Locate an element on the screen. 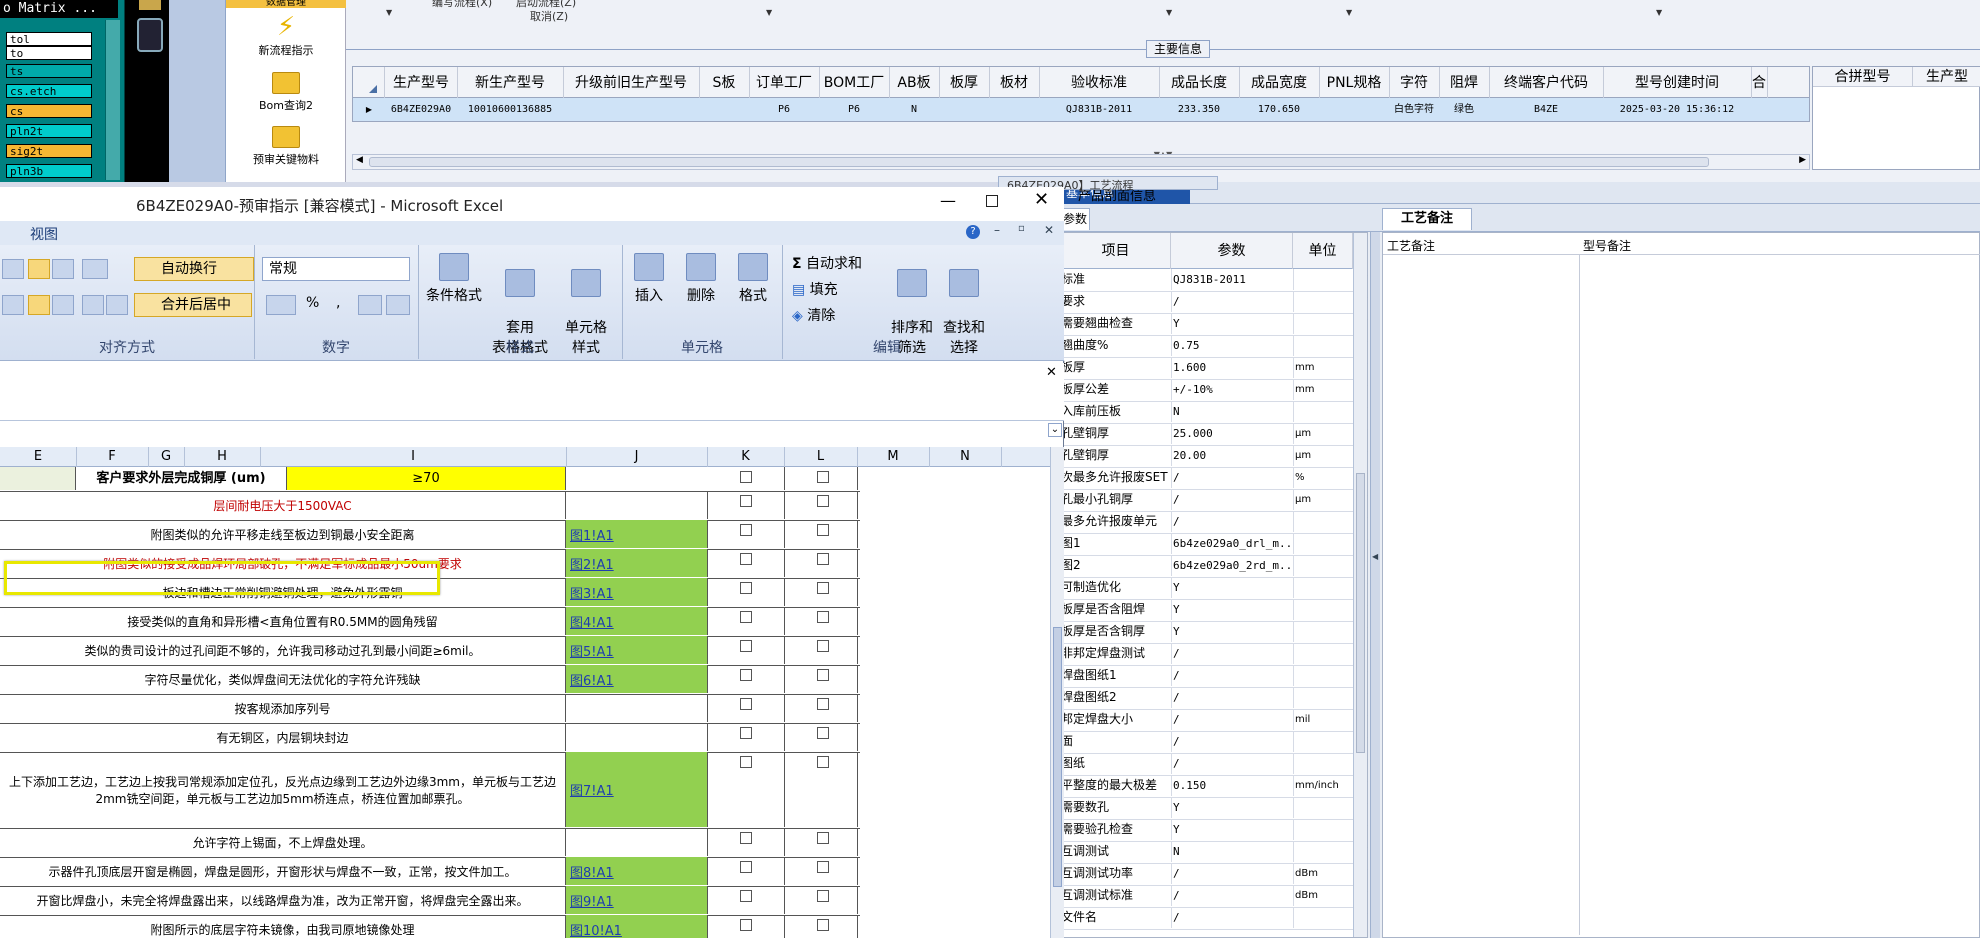  formula-bar: ✕ is located at coordinates (532, 392).